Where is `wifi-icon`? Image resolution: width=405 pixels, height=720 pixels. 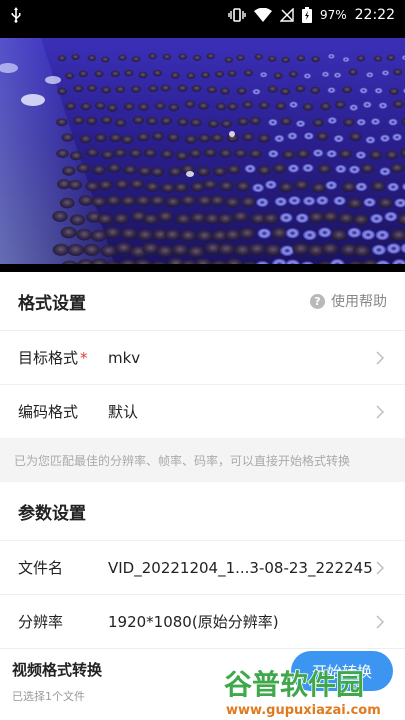
wifi-icon is located at coordinates (262, 15).